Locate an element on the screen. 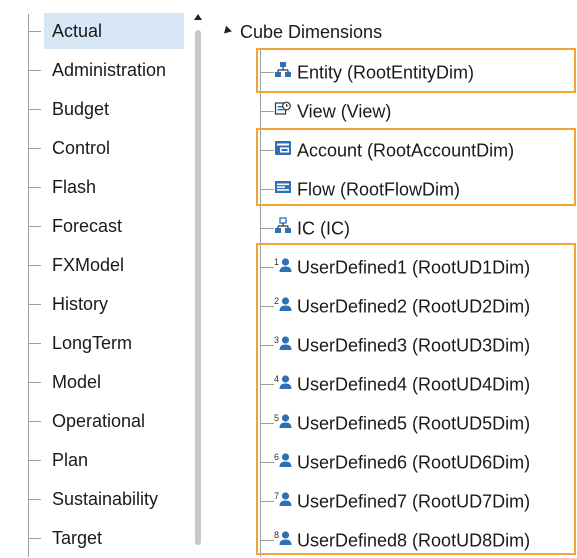 This screenshot has width=577, height=558. scenario-item-flash: Flash is located at coordinates (114, 187).